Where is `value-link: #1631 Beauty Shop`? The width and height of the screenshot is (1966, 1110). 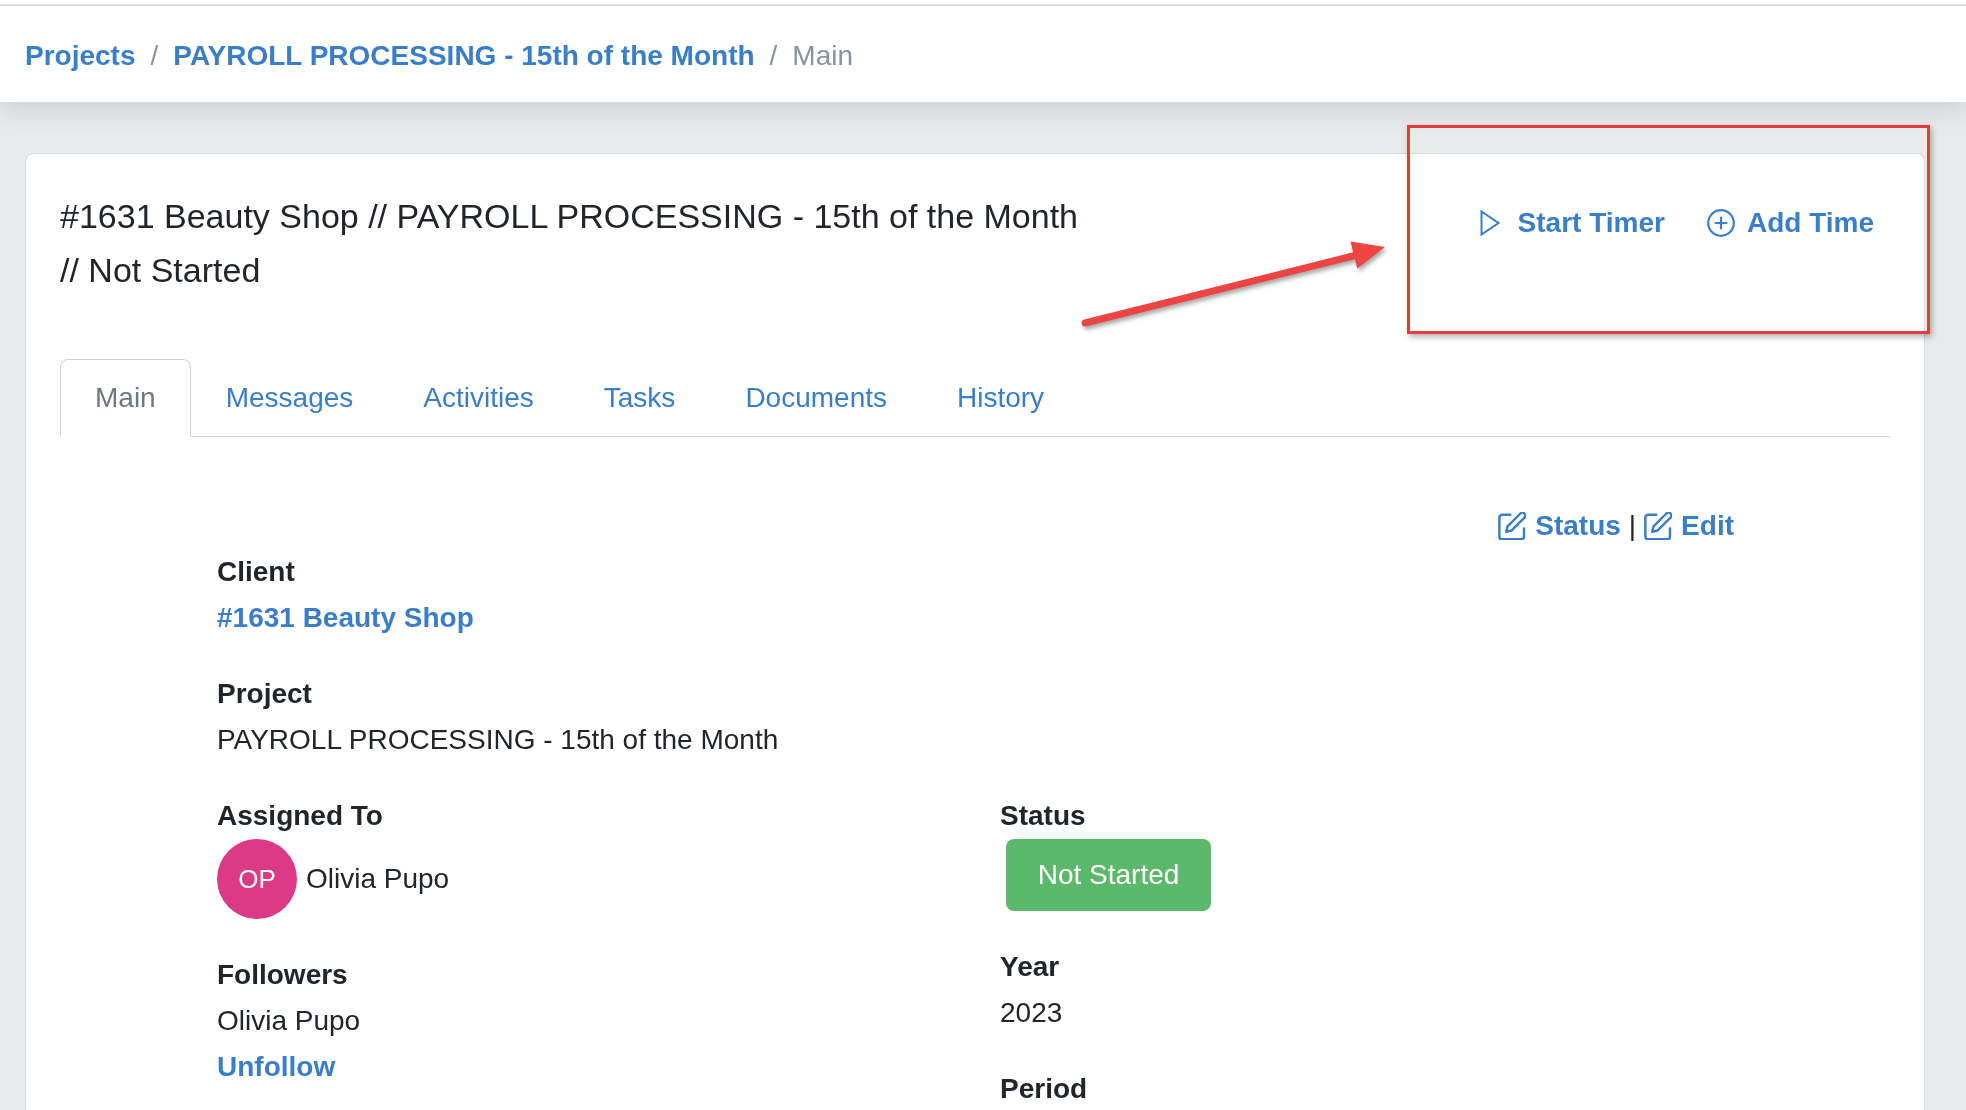 value-link: #1631 Beauty Shop is located at coordinates (345, 618).